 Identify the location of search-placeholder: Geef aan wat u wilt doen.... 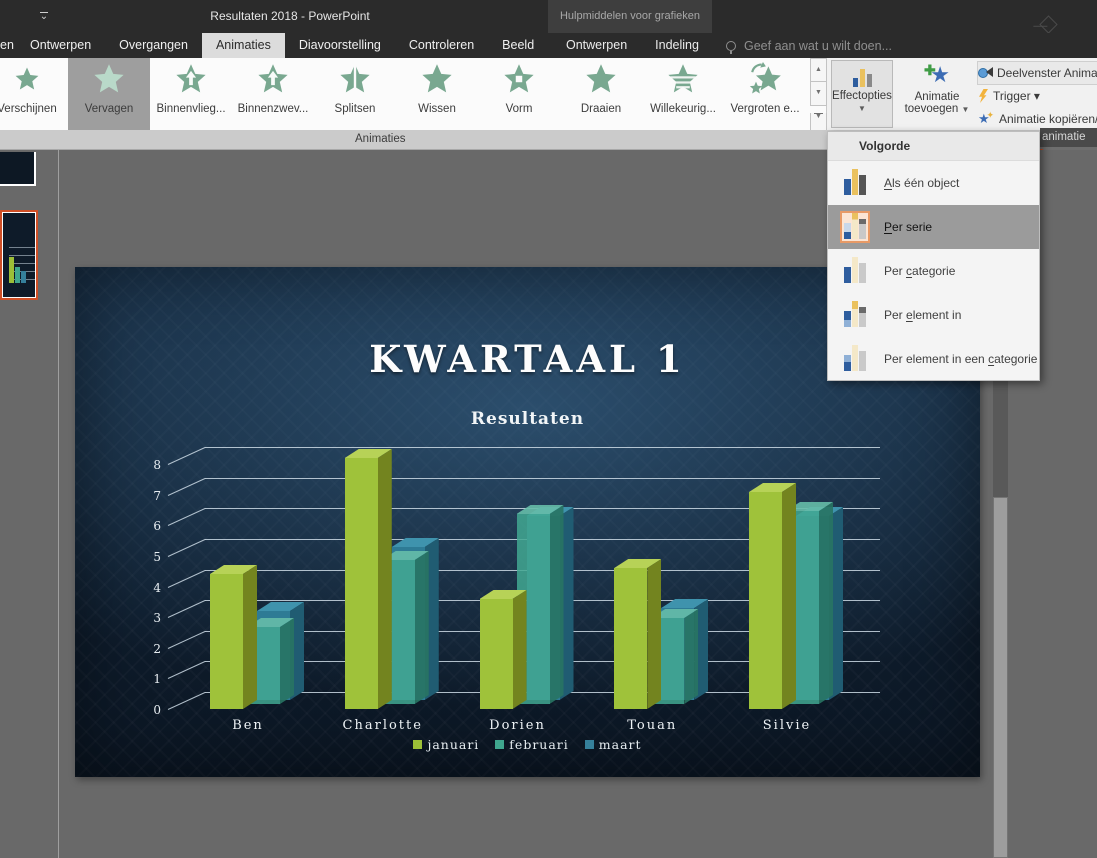
(818, 45).